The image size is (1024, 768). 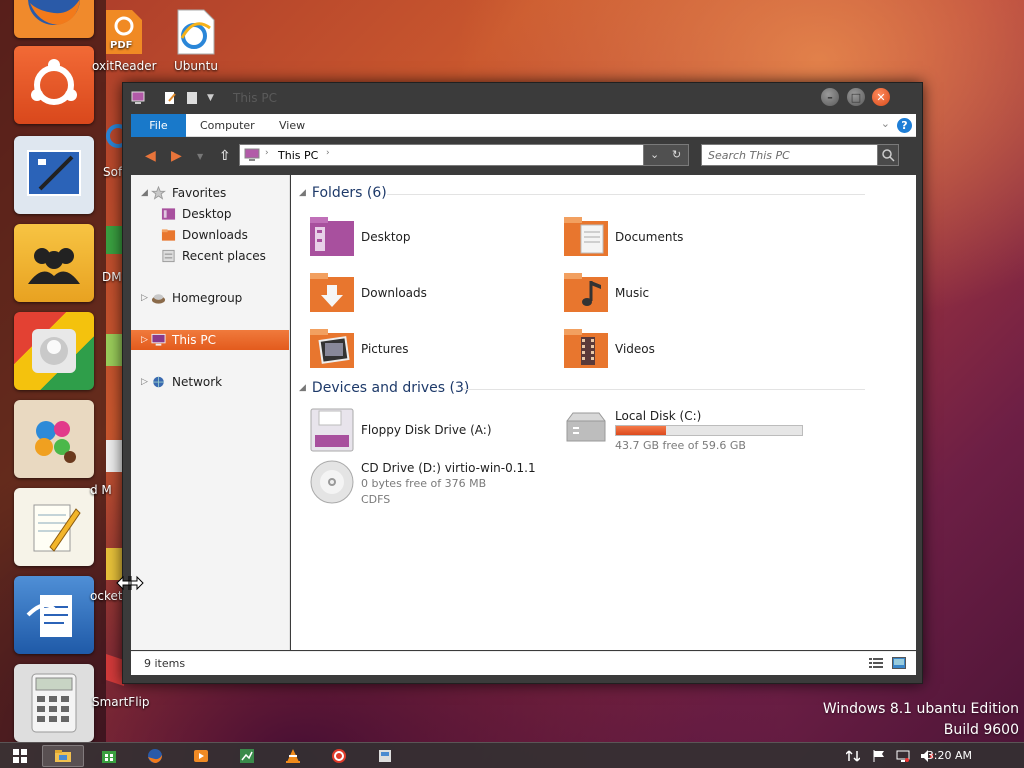 What do you see at coordinates (452, 155) in the screenshot?
I see `address-bar: › This PC ›` at bounding box center [452, 155].